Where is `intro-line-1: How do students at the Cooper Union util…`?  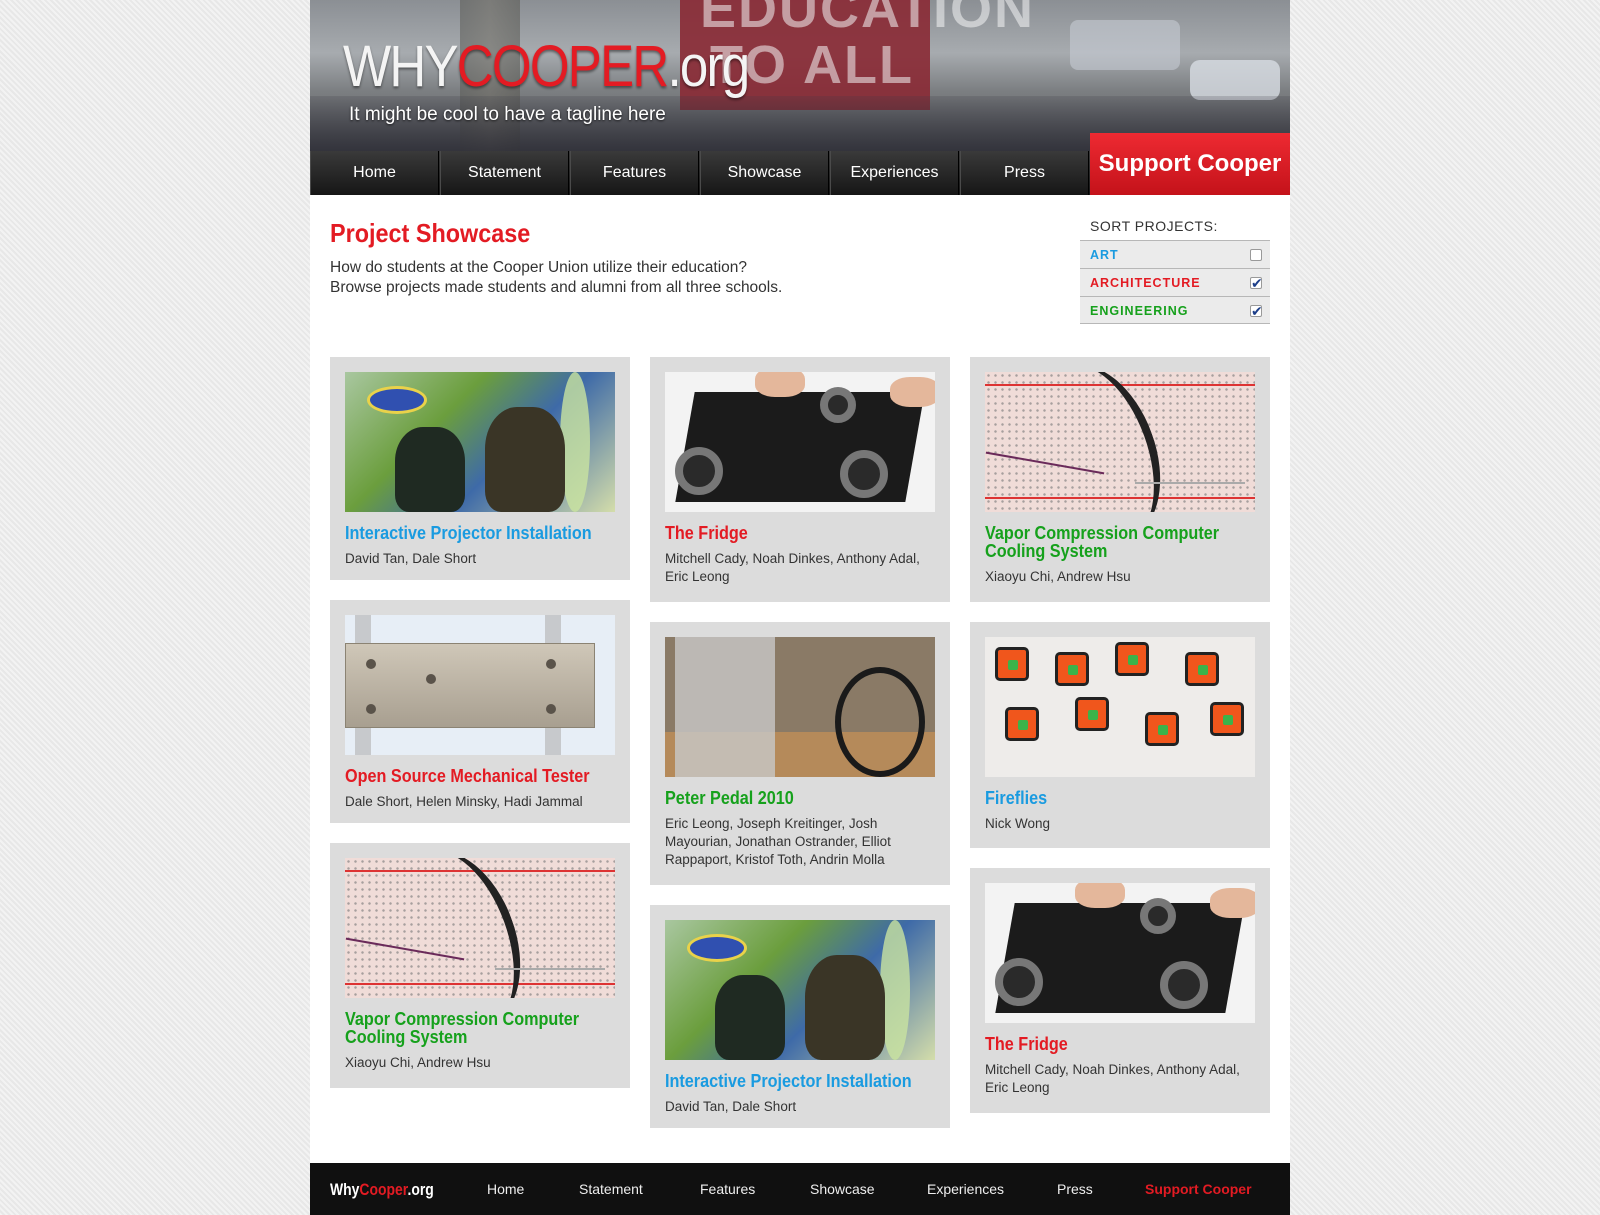 intro-line-1: How do students at the Cooper Union util… is located at coordinates (539, 267).